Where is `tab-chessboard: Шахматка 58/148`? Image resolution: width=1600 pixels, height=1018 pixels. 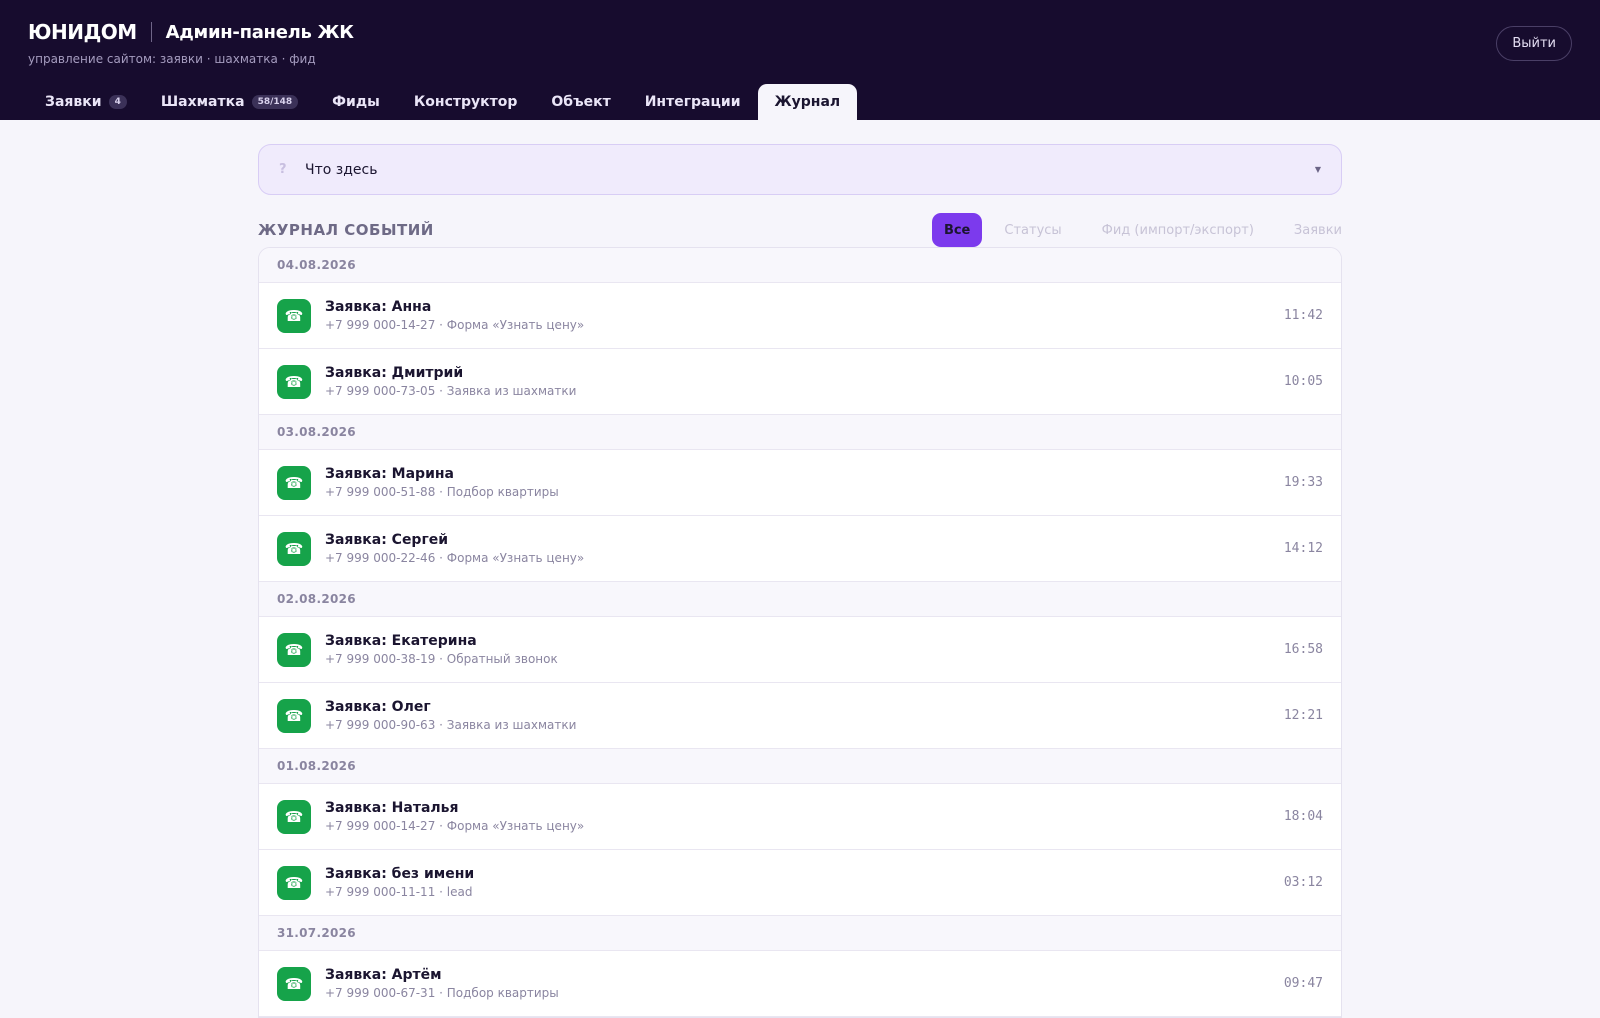
tab-chessboard: Шахматка 58/148 is located at coordinates (229, 102).